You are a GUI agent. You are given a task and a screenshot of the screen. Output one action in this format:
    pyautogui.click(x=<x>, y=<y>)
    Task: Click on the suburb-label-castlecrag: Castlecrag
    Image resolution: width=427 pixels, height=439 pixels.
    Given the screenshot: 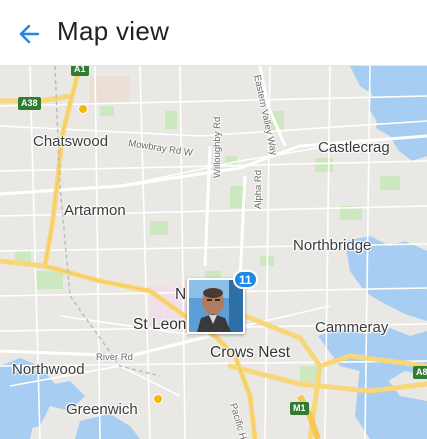 What is the action you would take?
    pyautogui.click(x=354, y=147)
    